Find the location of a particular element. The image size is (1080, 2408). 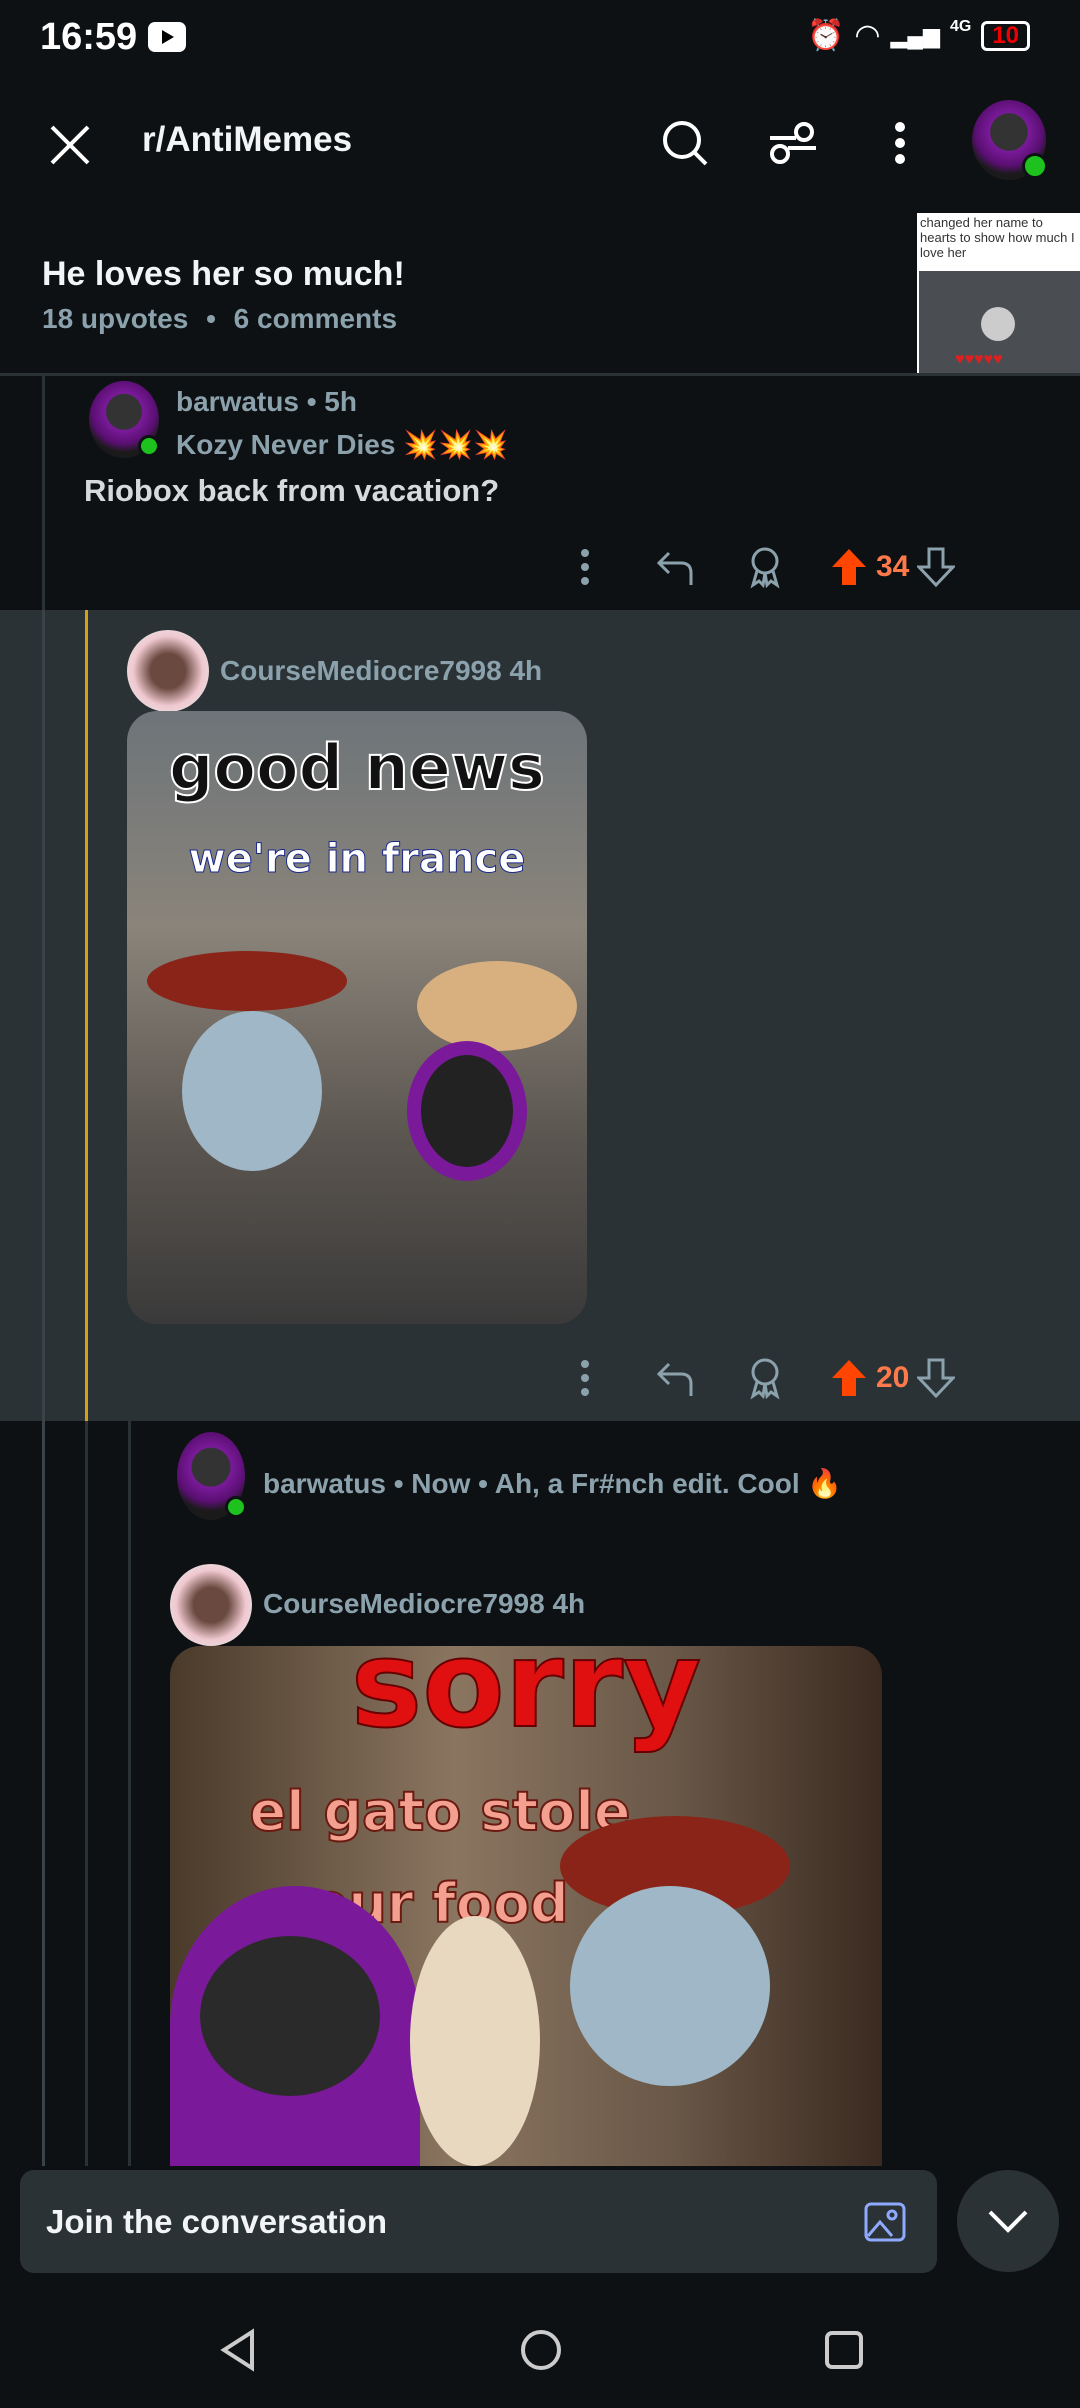

vote-score: 20 is located at coordinates (893, 1377).